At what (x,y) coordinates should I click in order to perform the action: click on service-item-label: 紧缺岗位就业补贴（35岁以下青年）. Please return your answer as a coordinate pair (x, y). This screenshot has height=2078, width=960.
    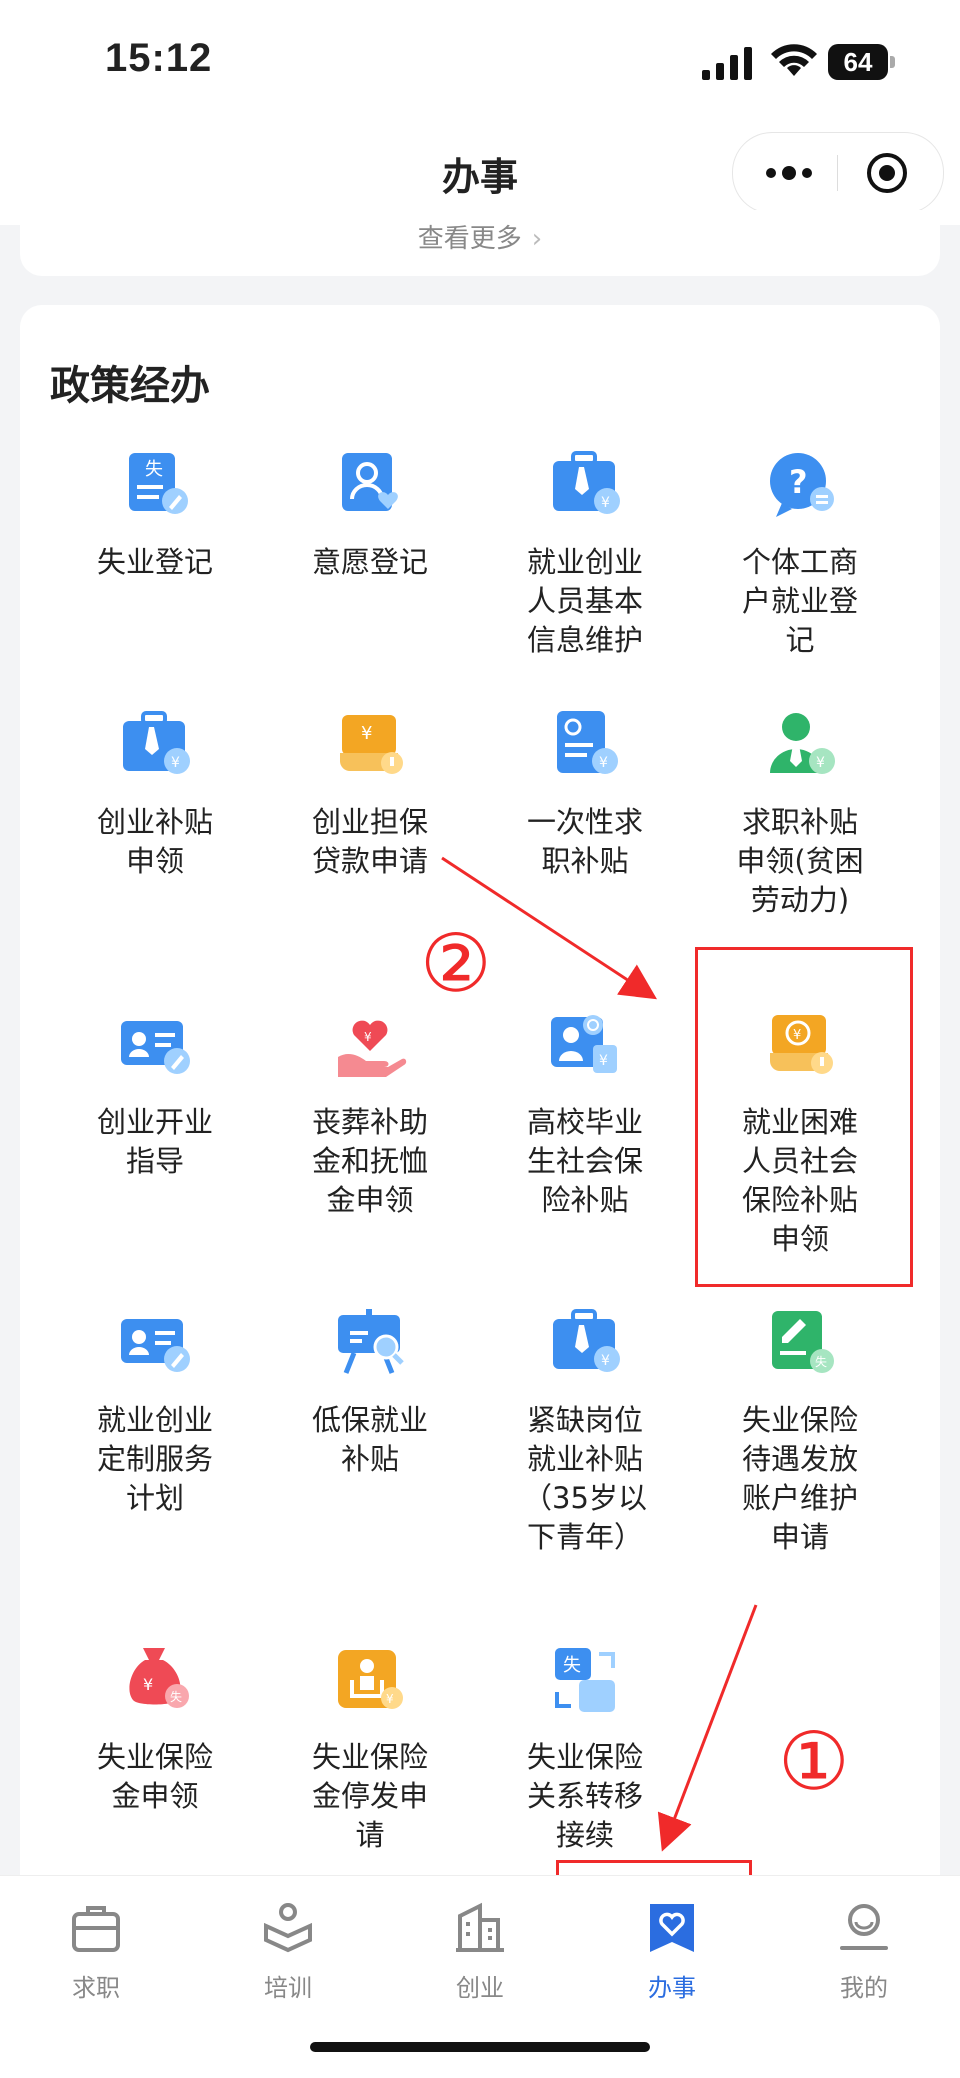
    Looking at the image, I should click on (585, 1478).